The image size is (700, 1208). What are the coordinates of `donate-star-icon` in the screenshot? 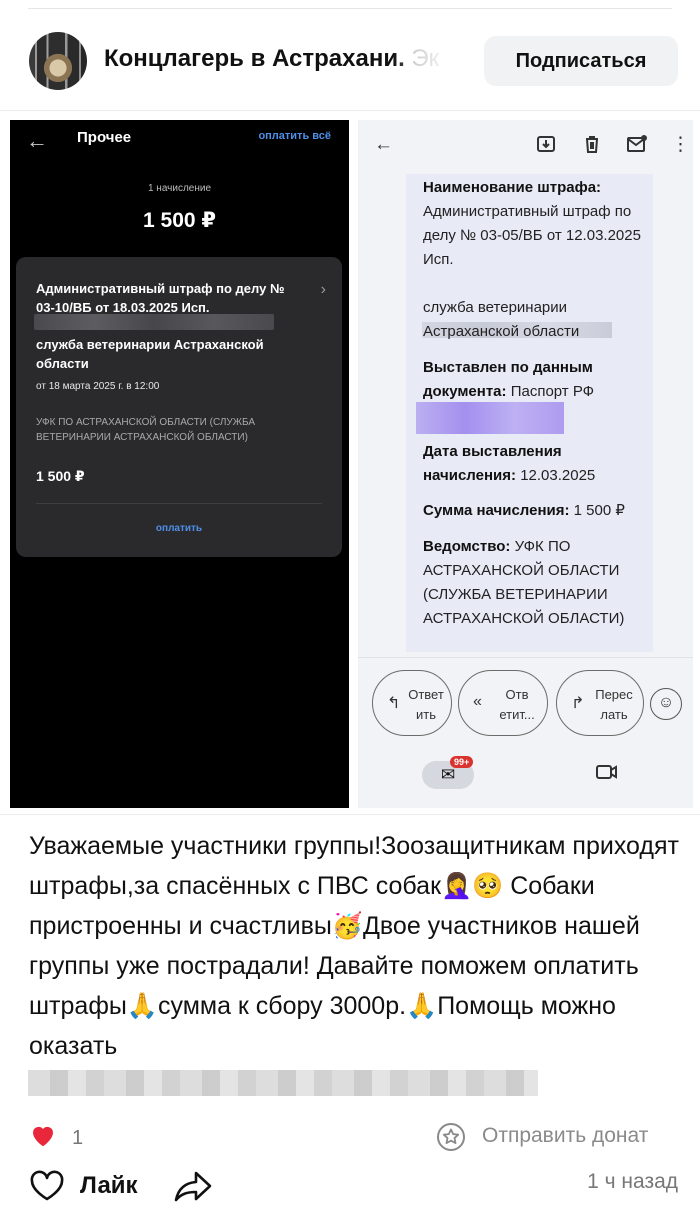 It's located at (451, 1137).